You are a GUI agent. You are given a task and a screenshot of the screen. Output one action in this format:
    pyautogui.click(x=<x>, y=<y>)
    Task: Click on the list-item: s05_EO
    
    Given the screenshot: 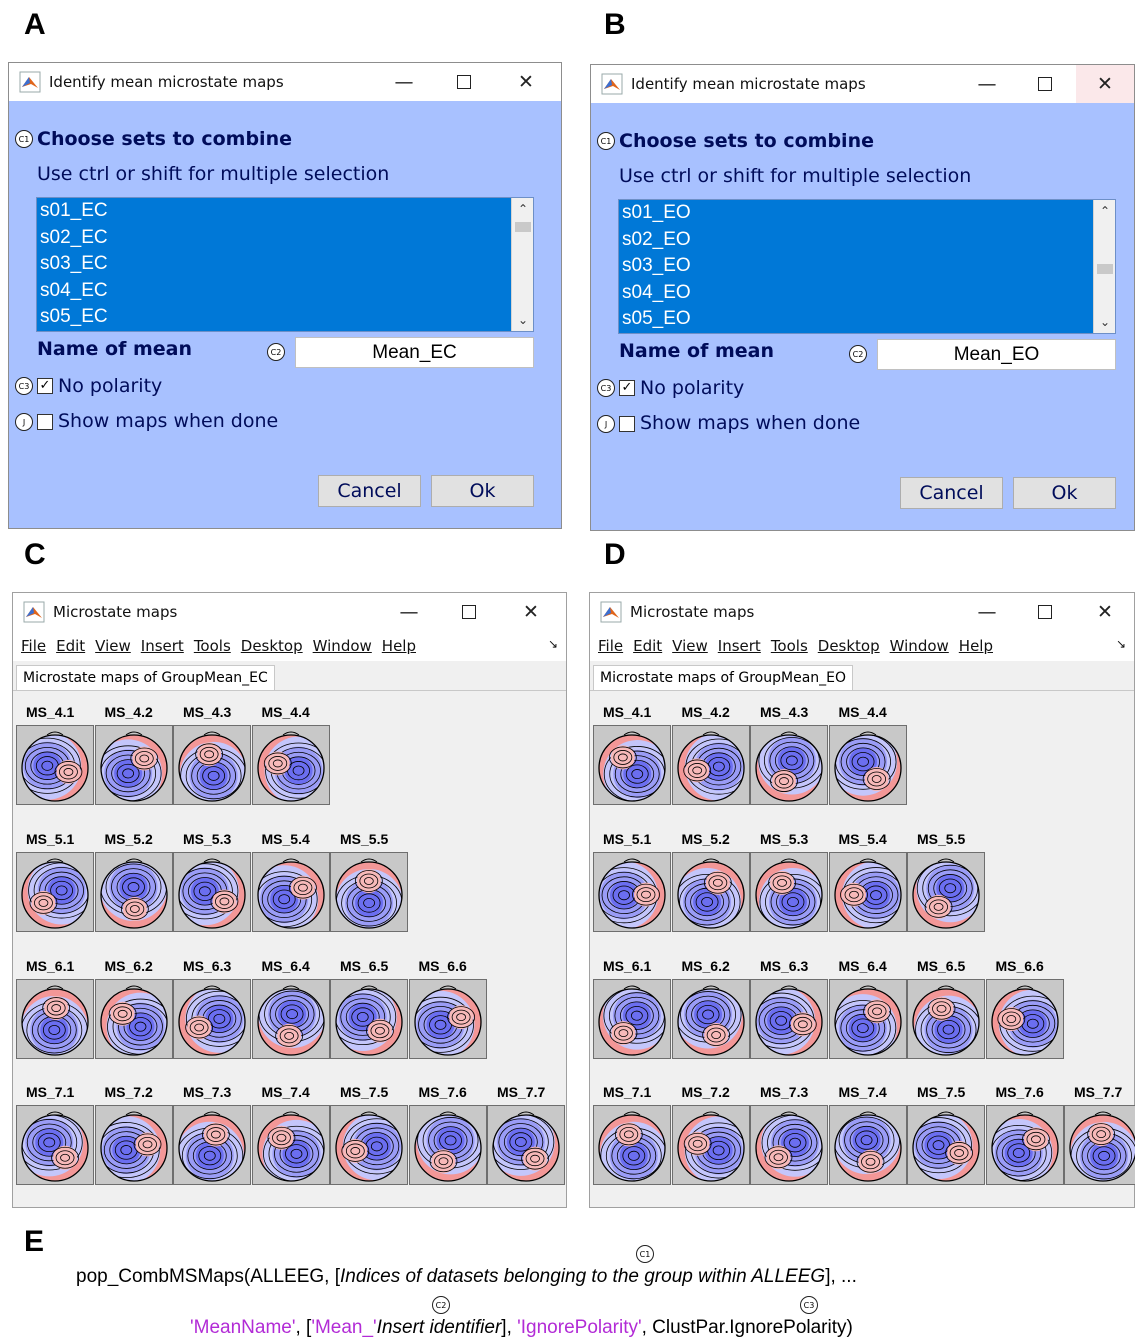 What is the action you would take?
    pyautogui.click(x=867, y=319)
    